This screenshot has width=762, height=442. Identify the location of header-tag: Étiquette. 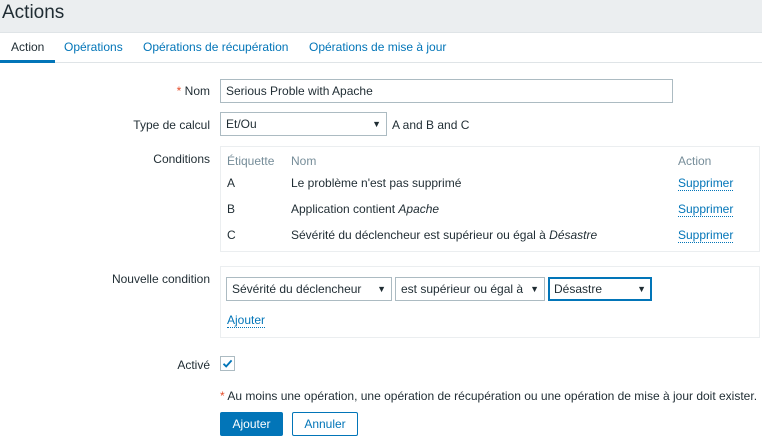
(251, 161).